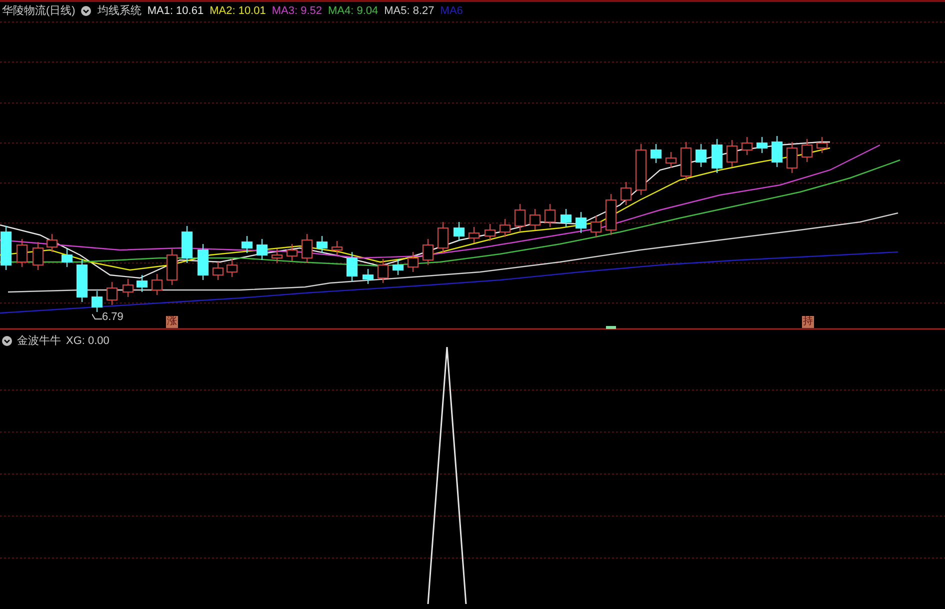 The width and height of the screenshot is (945, 609). Describe the element at coordinates (238, 11) in the screenshot. I see `moving-average-reading: MA2: 10.01` at that location.